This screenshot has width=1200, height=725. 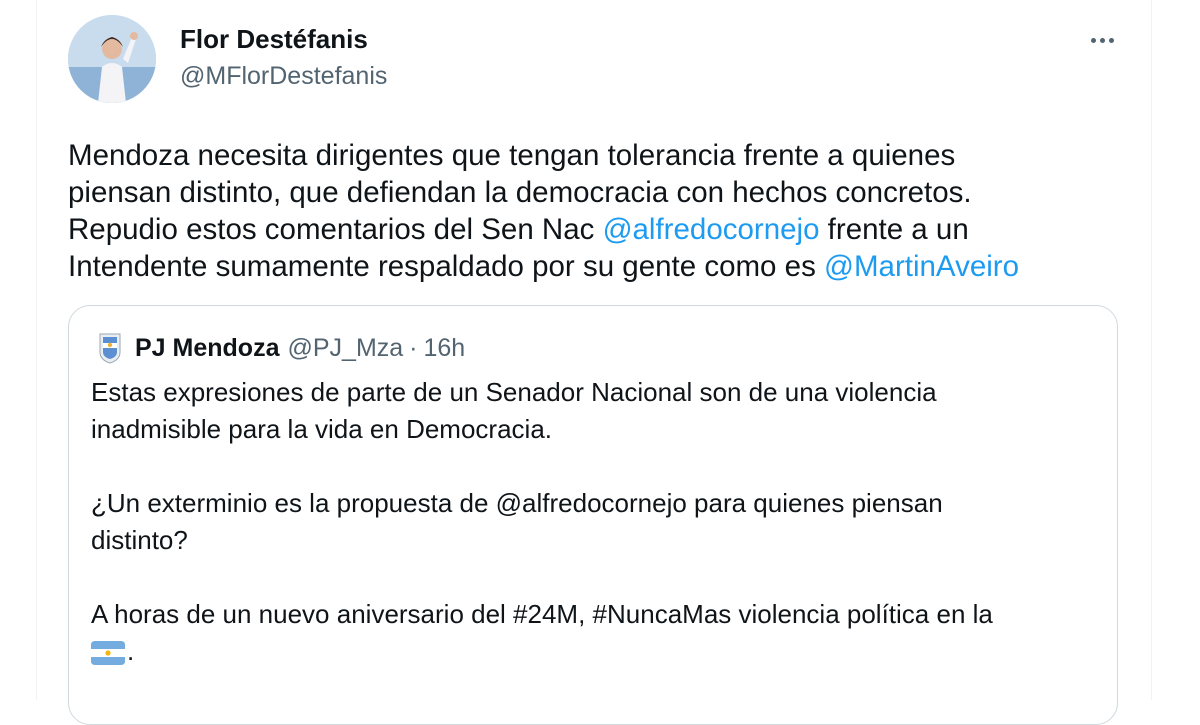 What do you see at coordinates (711, 229) in the screenshot?
I see `mention-link-alfredocornejo: @alfredocornejo` at bounding box center [711, 229].